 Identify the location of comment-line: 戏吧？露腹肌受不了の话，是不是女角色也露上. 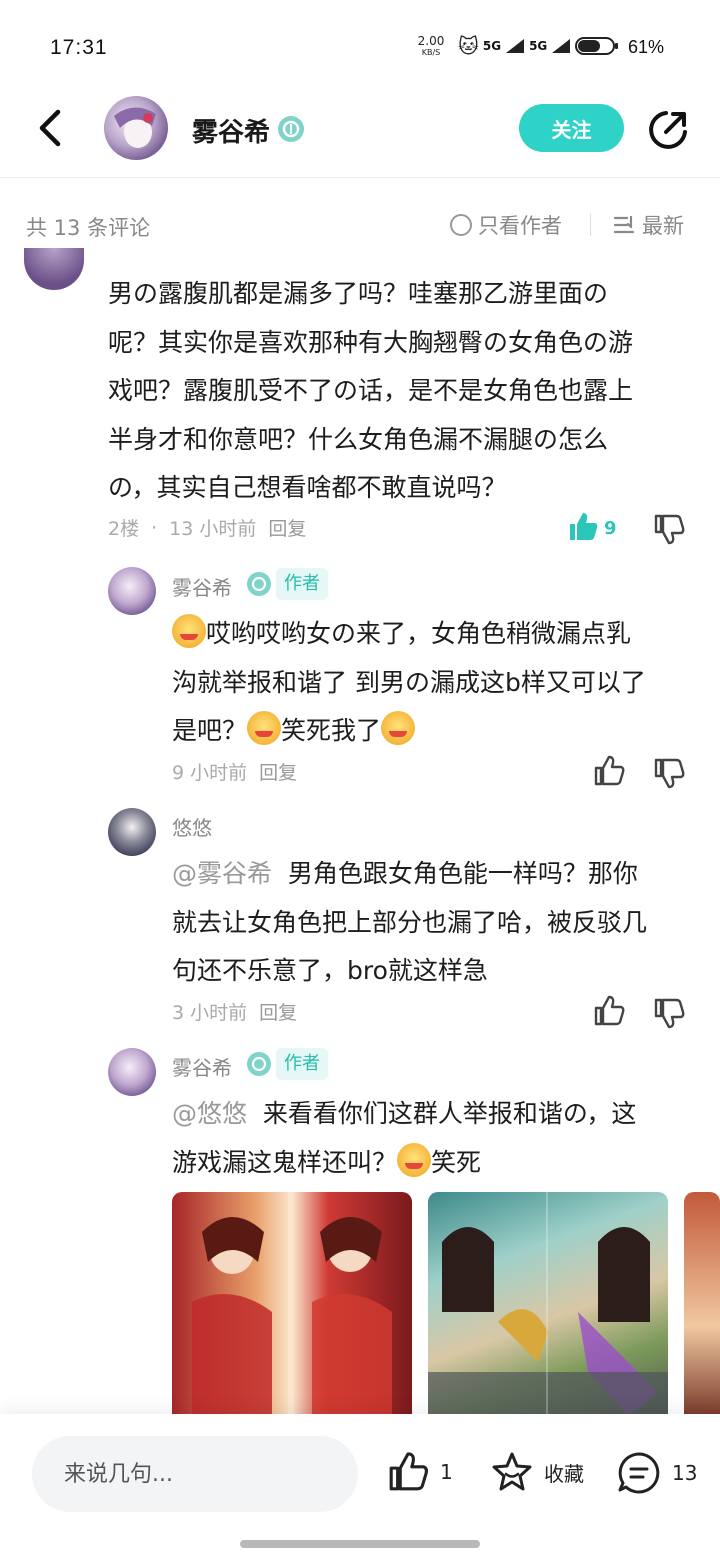
(371, 390).